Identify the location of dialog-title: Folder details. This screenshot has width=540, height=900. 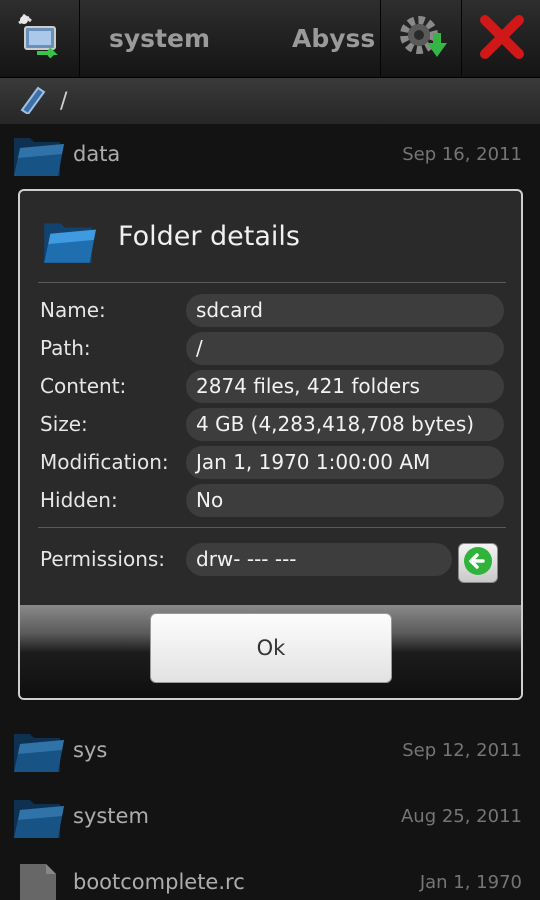
(209, 236).